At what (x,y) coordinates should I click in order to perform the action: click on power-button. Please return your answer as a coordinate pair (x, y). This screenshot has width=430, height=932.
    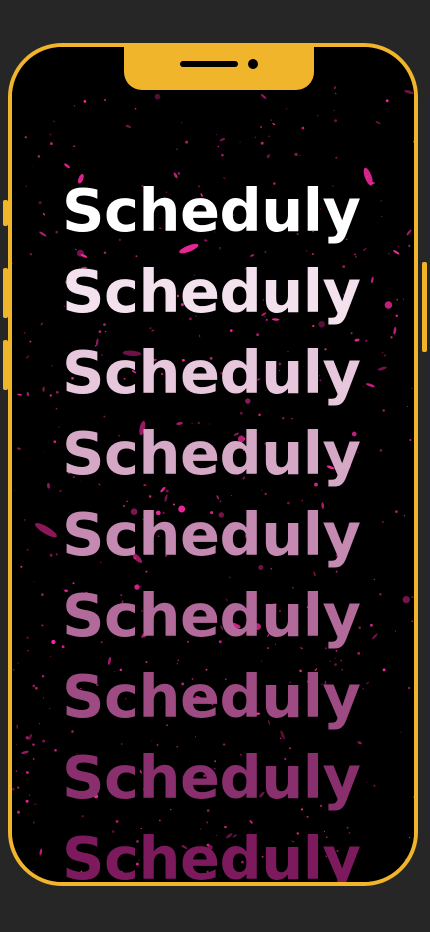
    Looking at the image, I should click on (424, 307).